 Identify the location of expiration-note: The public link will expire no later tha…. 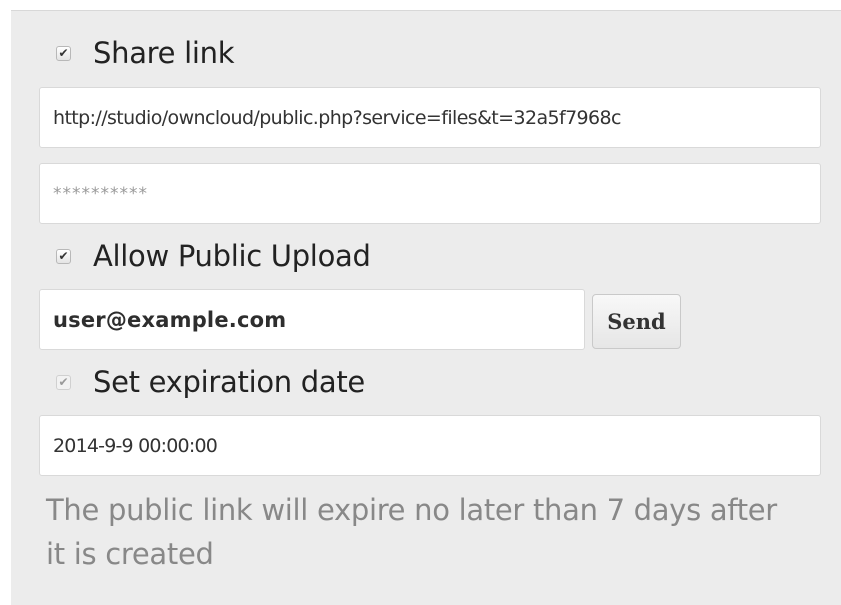
(411, 532).